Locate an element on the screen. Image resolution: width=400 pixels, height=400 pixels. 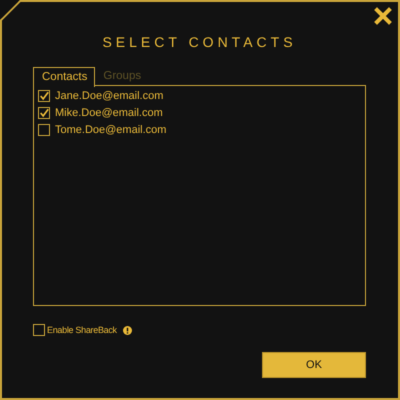
contact-email: Mike.Doe@email.com is located at coordinates (109, 113).